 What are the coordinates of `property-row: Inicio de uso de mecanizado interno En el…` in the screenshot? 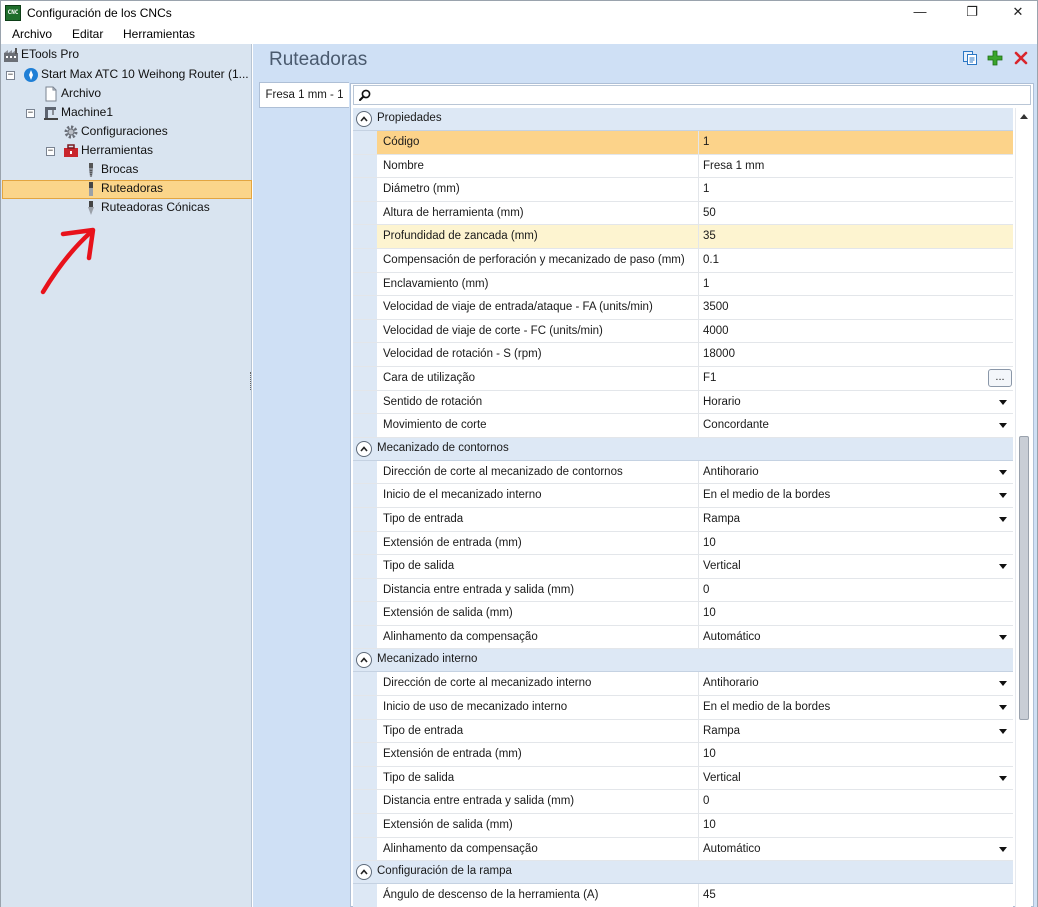 It's located at (683, 708).